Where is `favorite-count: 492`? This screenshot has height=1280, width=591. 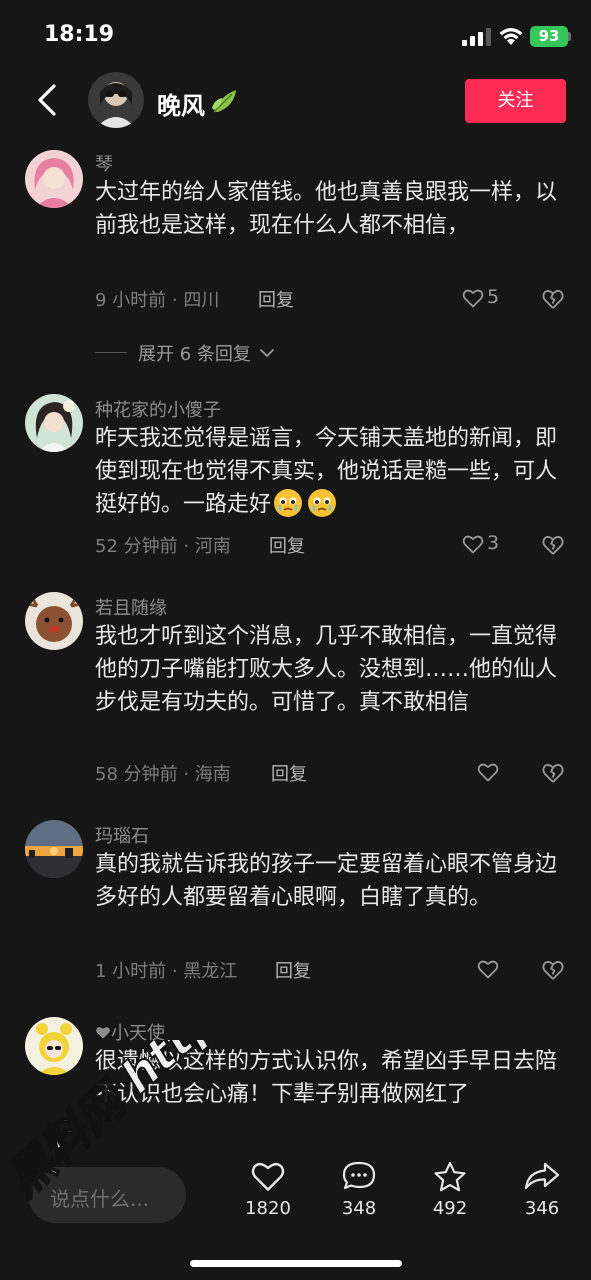
favorite-count: 492 is located at coordinates (450, 1208).